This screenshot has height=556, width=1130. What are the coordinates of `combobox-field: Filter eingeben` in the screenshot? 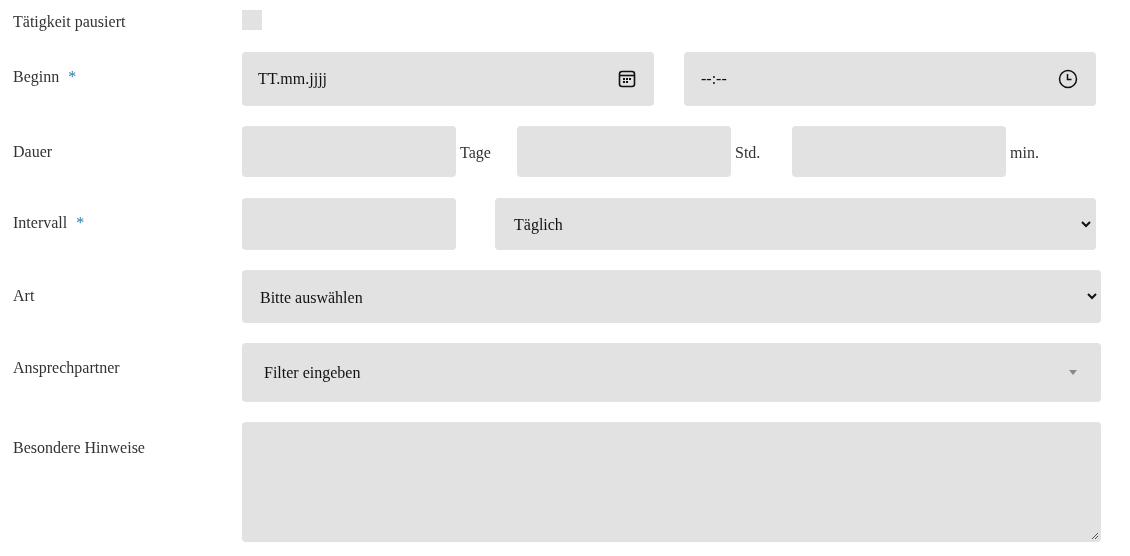 It's located at (671, 372).